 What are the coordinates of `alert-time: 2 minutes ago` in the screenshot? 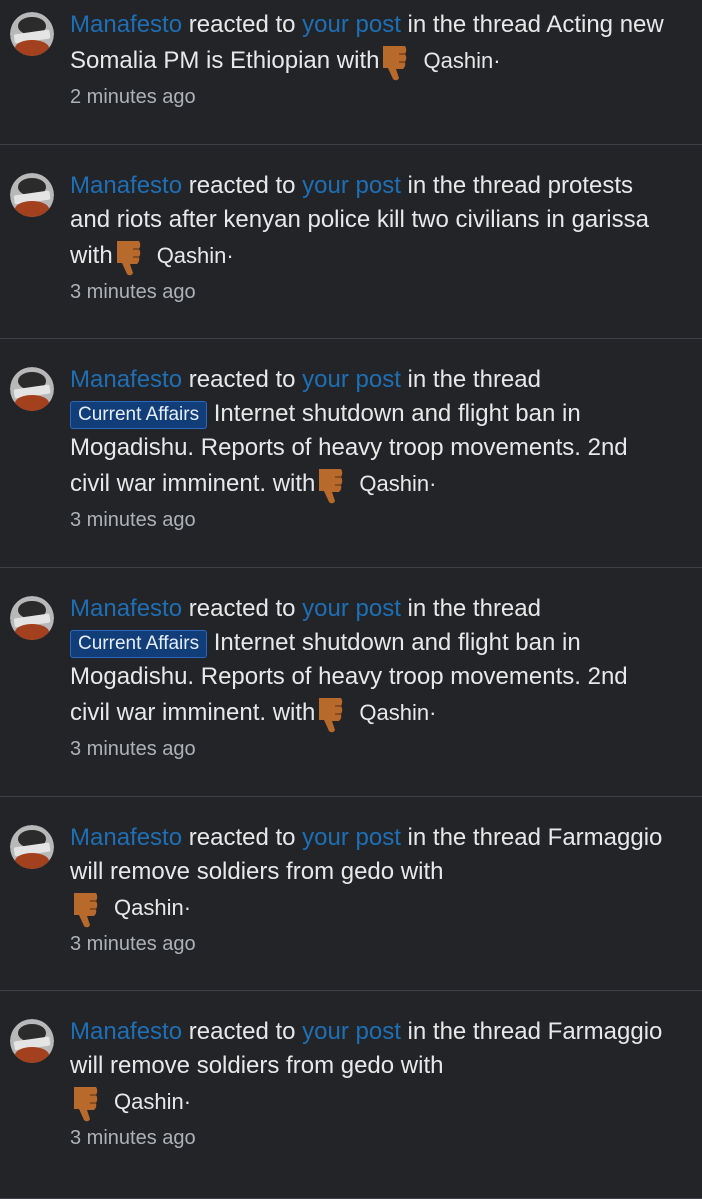 It's located at (371, 97).